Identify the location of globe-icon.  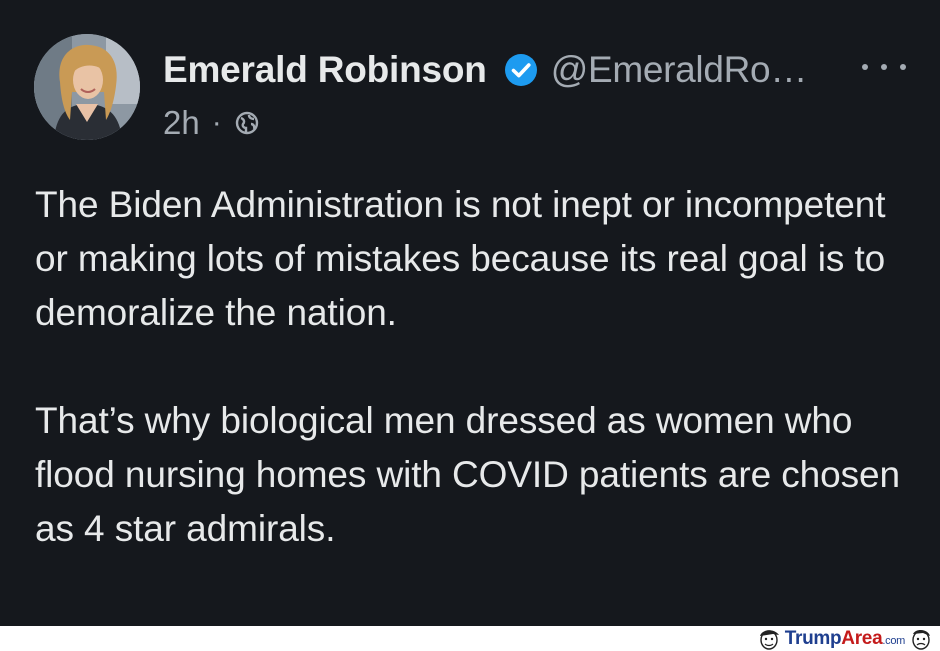
(247, 123).